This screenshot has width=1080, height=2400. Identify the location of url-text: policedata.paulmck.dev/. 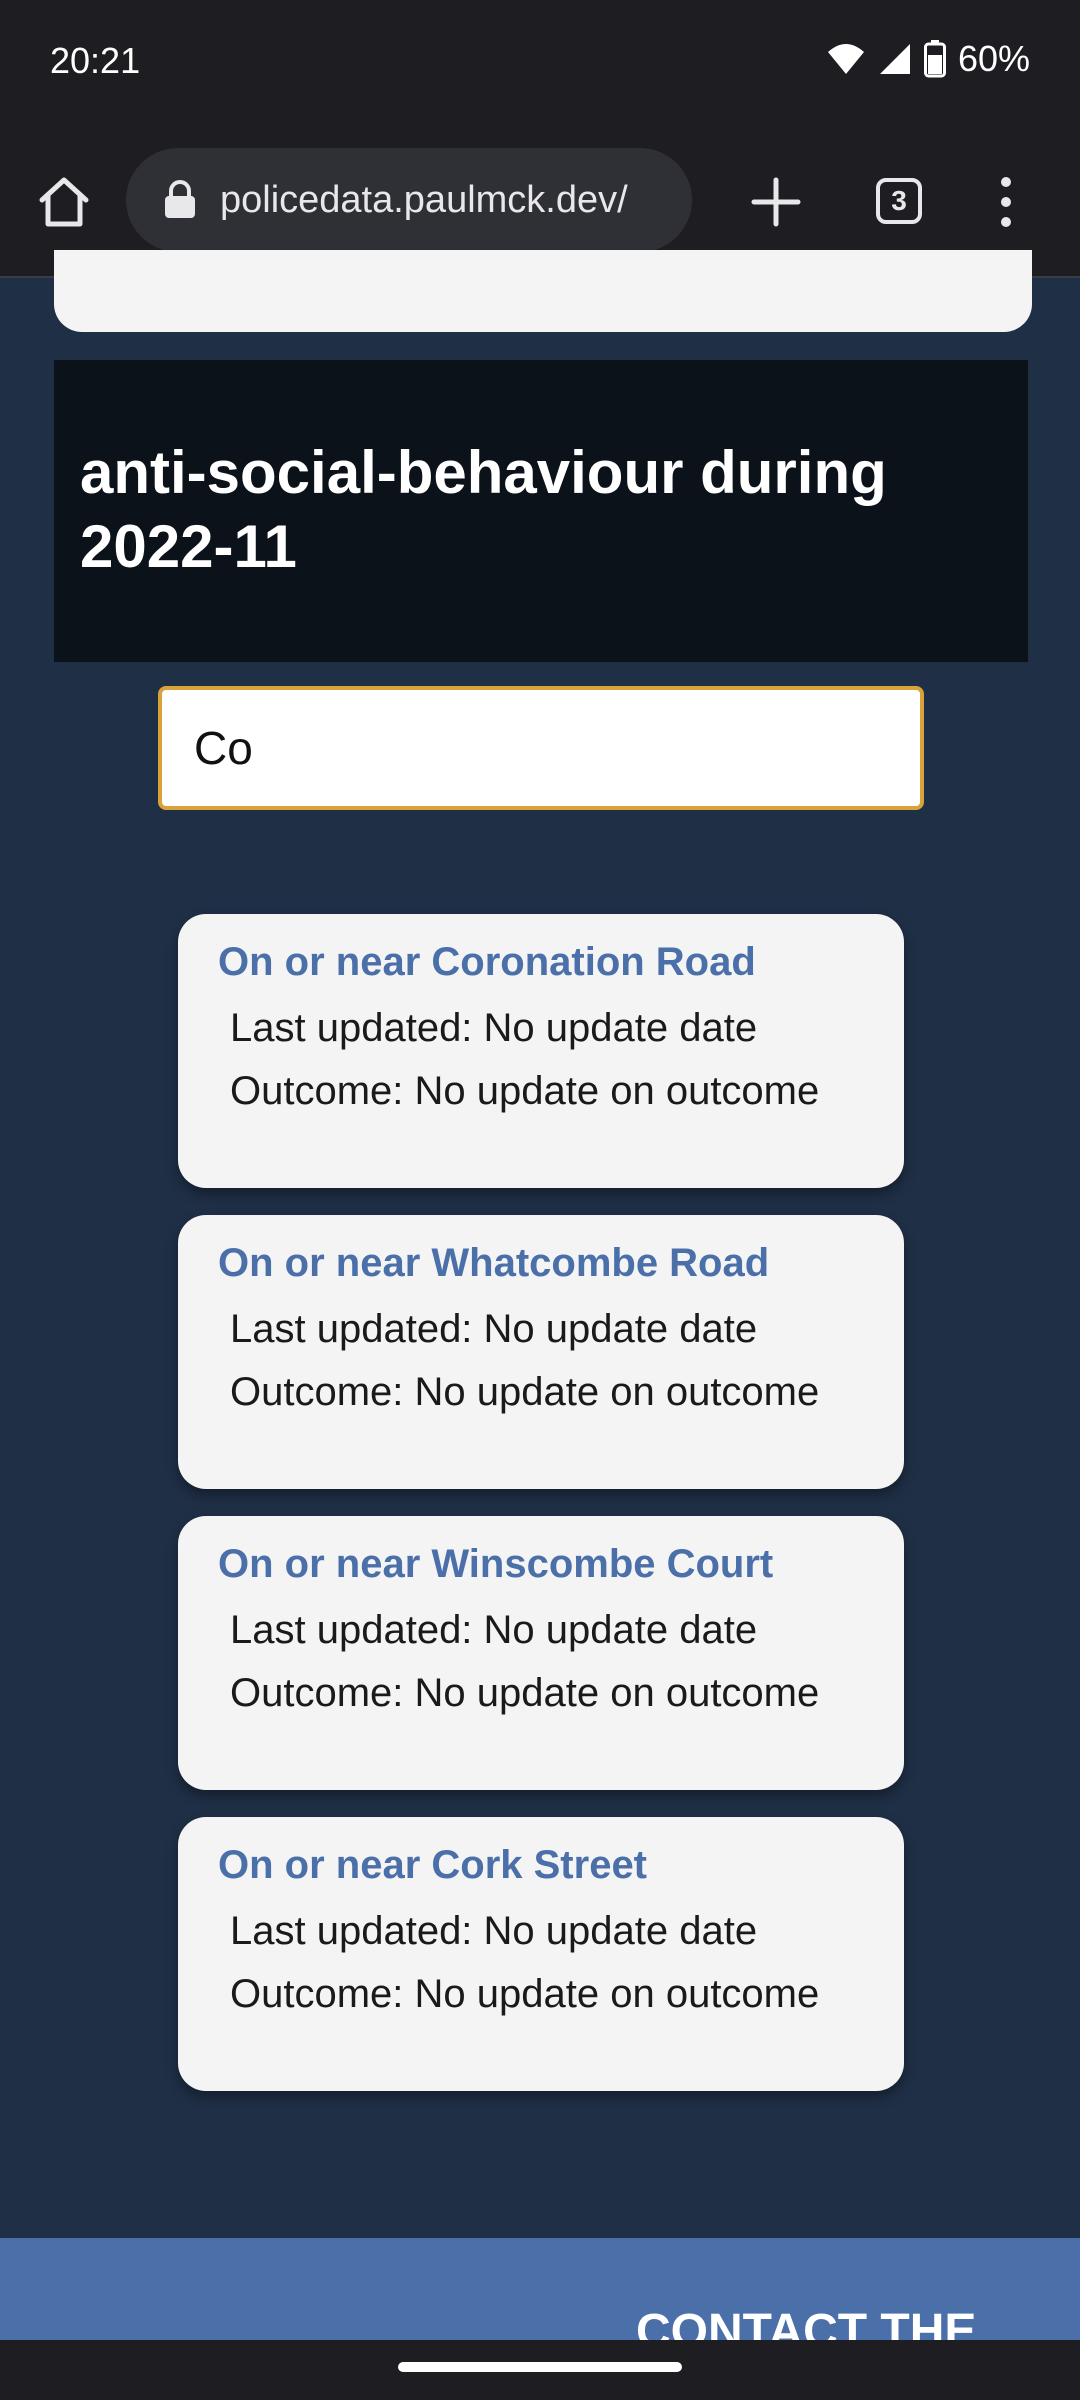
(424, 199).